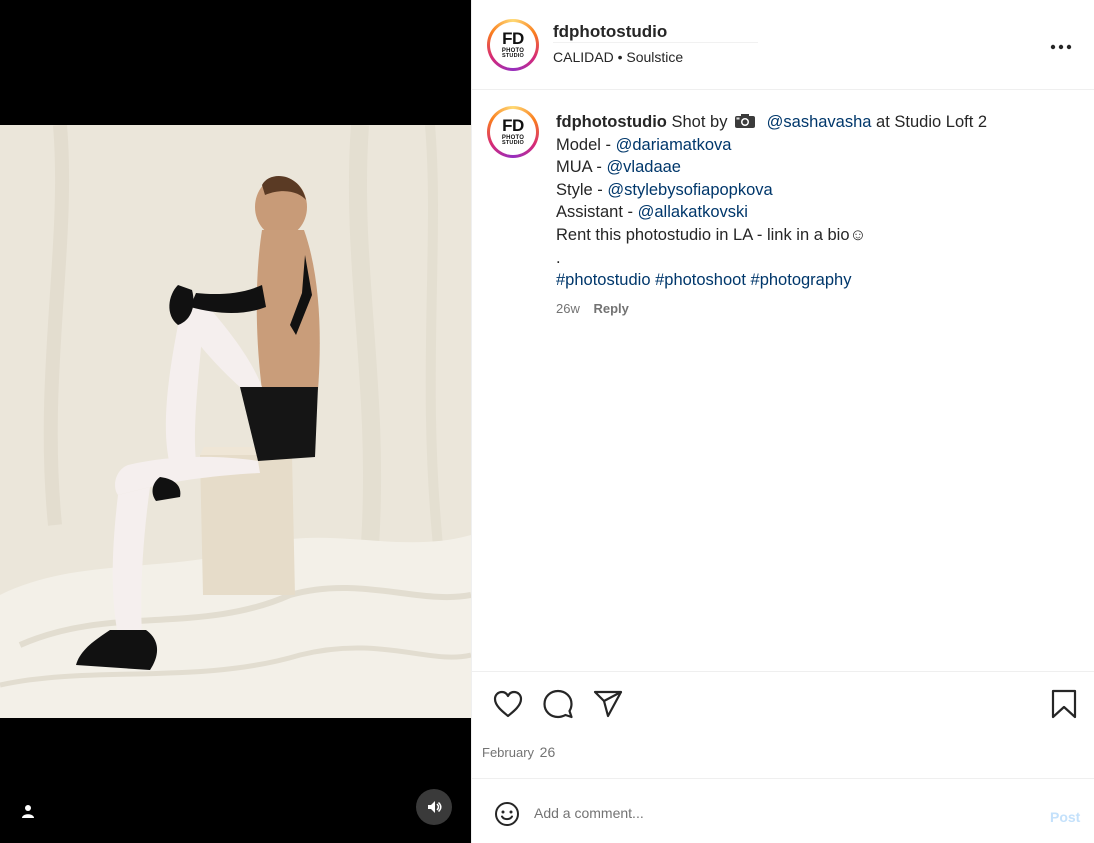 Image resolution: width=1094 pixels, height=843 pixels. Describe the element at coordinates (513, 56) in the screenshot. I see `avatar-logo-line2: STUDIO` at that location.